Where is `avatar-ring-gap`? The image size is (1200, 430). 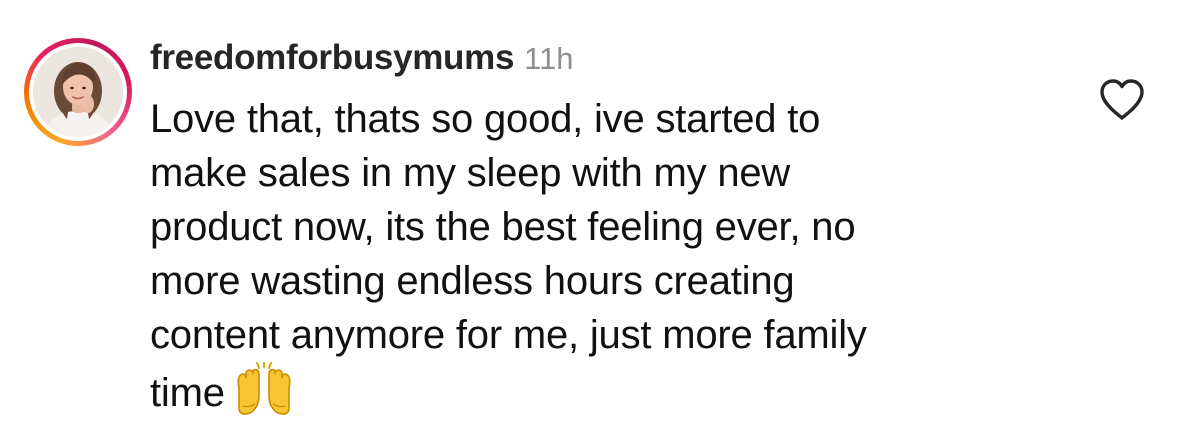 avatar-ring-gap is located at coordinates (78, 92).